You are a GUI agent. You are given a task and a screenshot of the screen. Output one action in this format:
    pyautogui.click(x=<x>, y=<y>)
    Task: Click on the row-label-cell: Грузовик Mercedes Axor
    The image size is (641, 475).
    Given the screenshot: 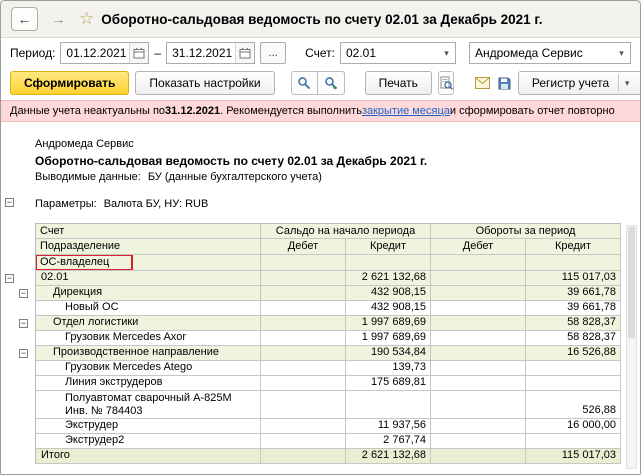 What is the action you would take?
    pyautogui.click(x=148, y=338)
    